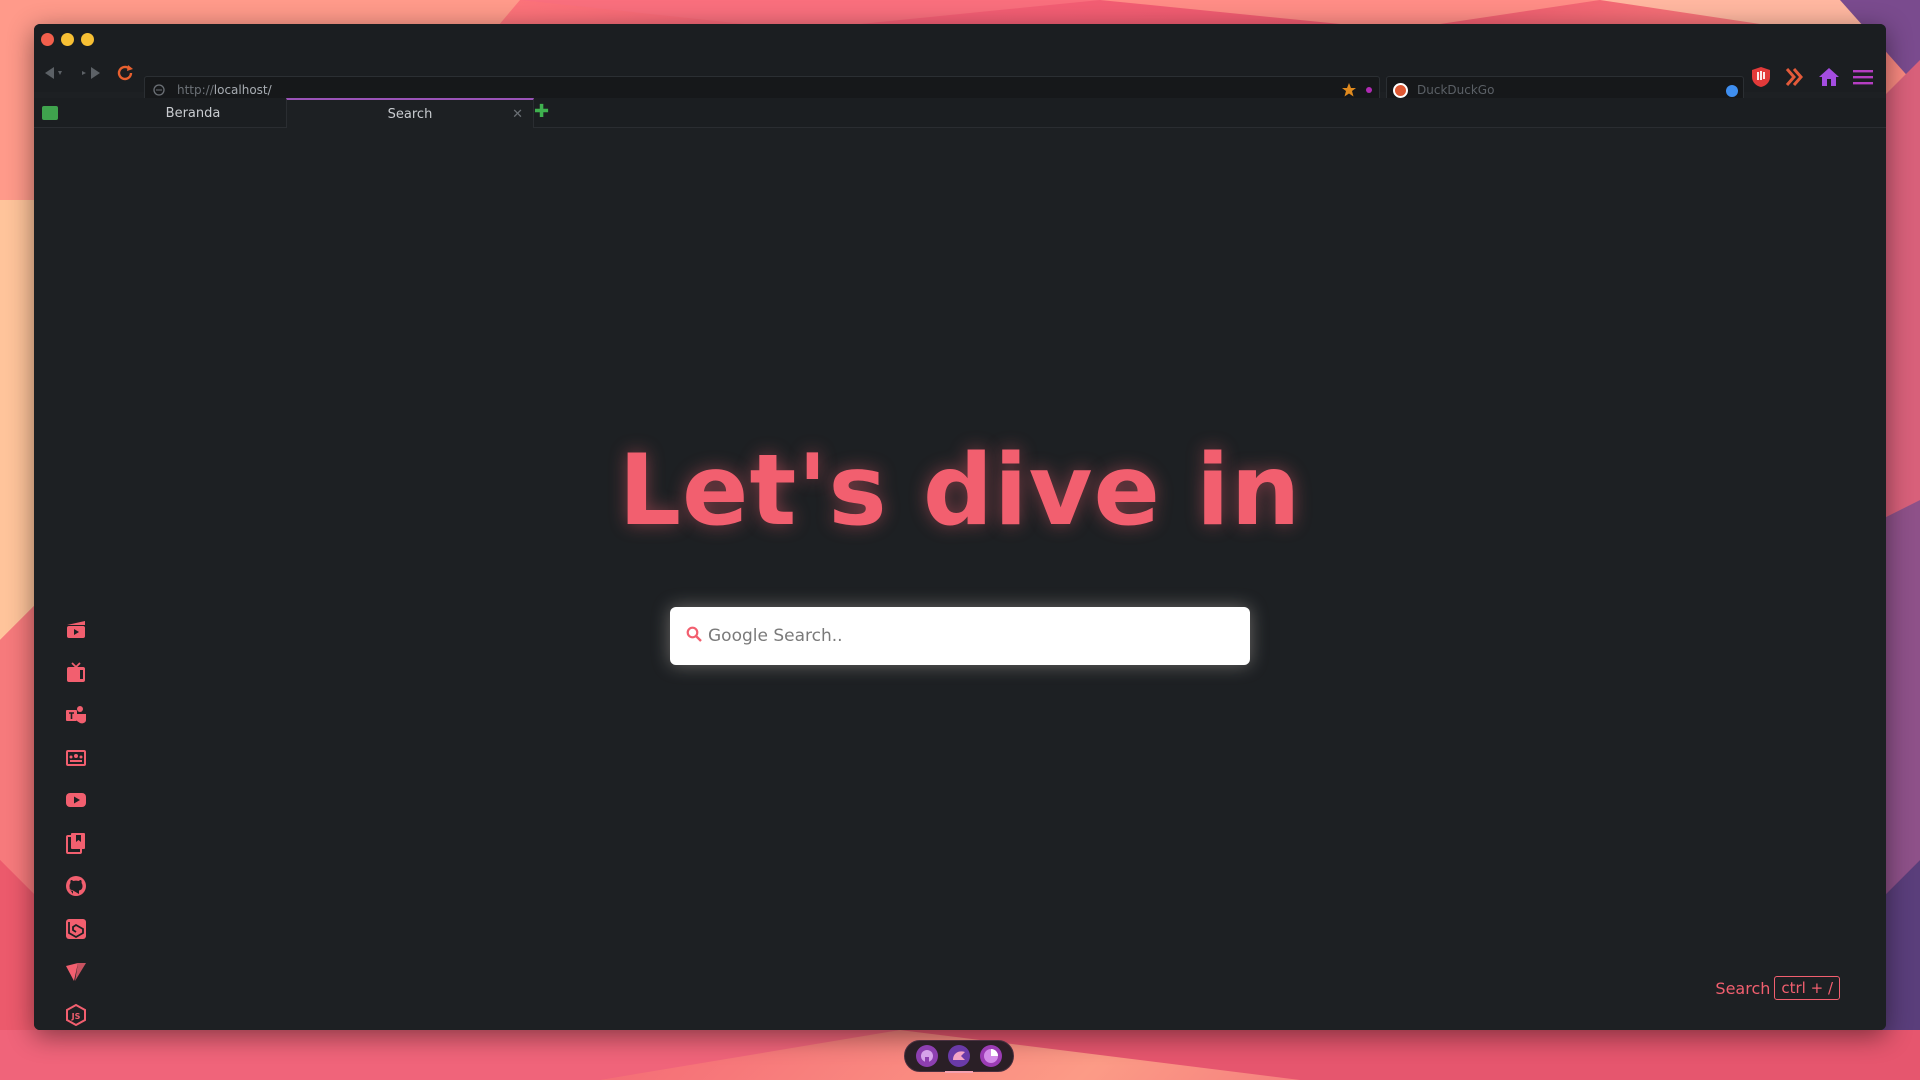 The image size is (1920, 1080). I want to click on sidebar-item-github, so click(76, 886).